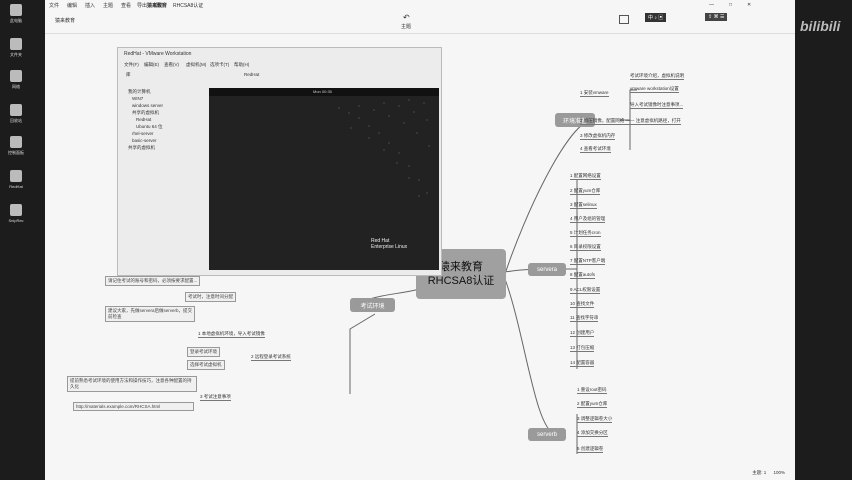  I want to click on desktop-icon-control: 控制面板, so click(16, 146).